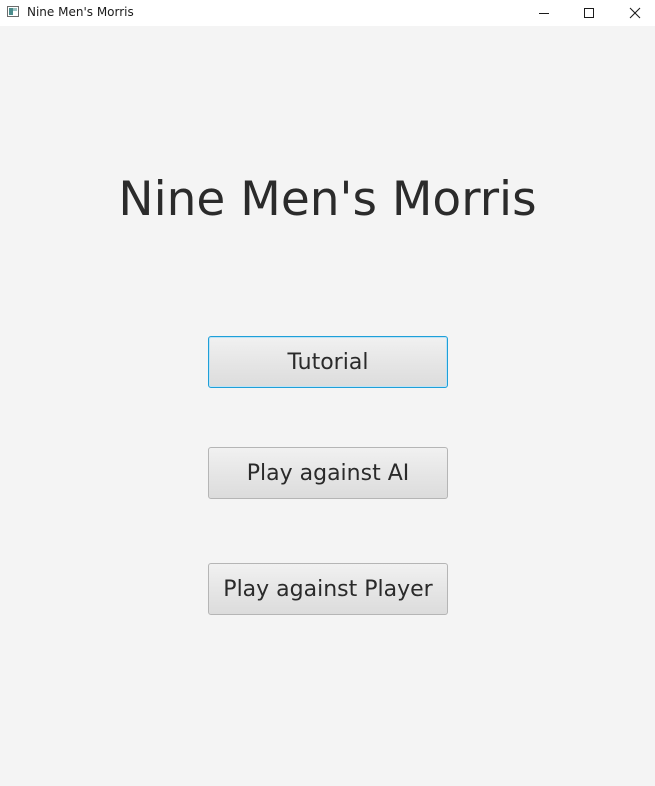  I want to click on close-button, so click(633, 13).